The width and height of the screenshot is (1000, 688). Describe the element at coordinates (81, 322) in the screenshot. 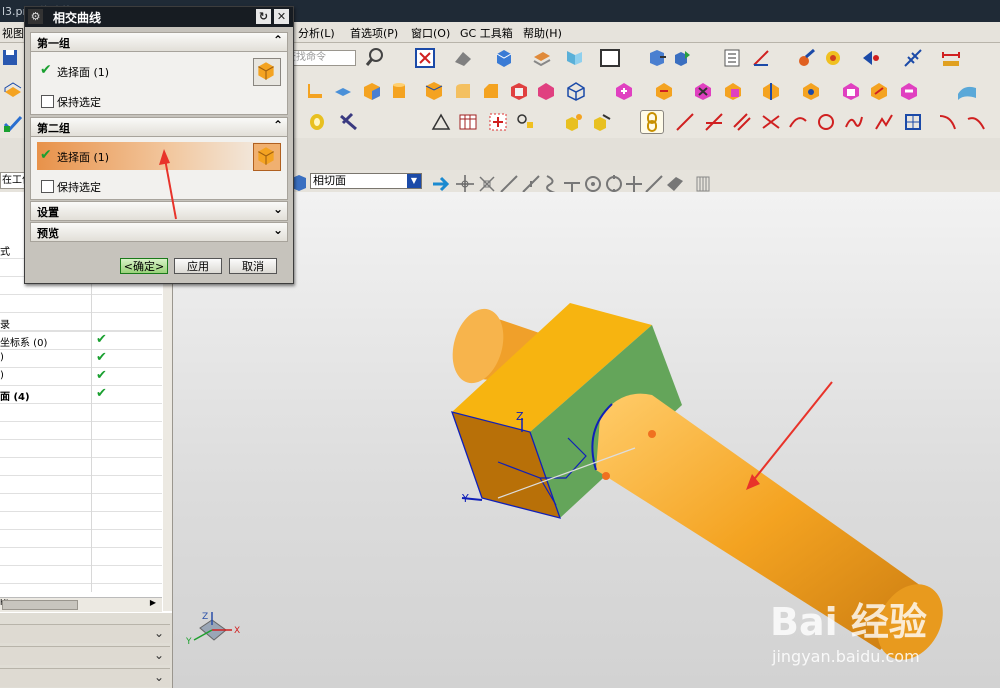

I see `navigator-row: 录` at that location.